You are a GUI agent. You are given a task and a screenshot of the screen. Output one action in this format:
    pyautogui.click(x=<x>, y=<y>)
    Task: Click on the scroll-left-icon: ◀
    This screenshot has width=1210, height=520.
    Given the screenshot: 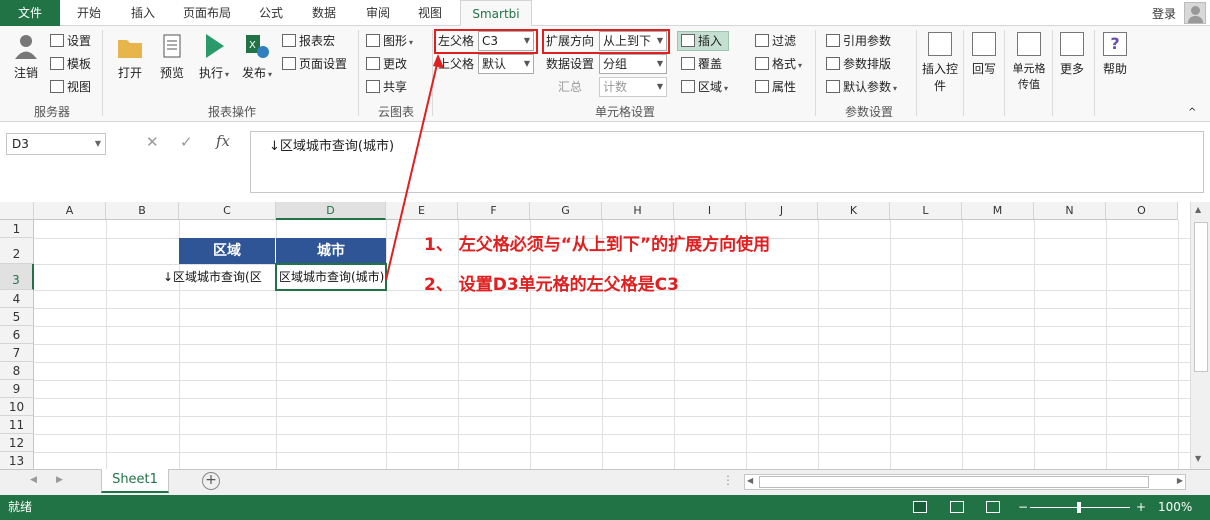 What is the action you would take?
    pyautogui.click(x=750, y=480)
    